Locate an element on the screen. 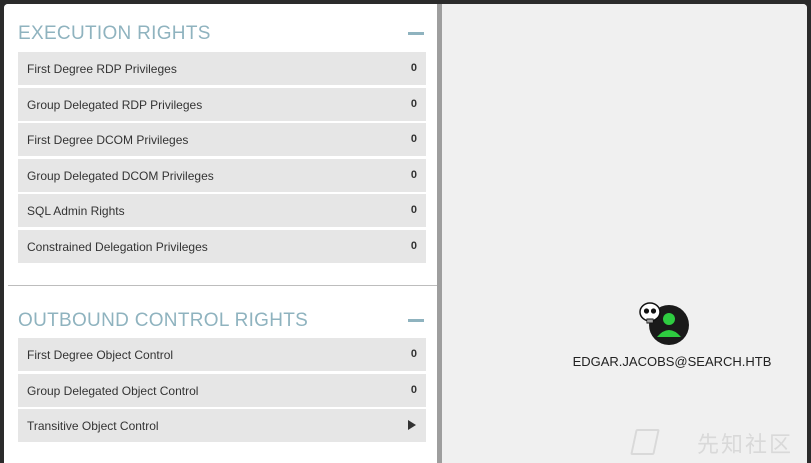 This screenshot has height=463, width=811. row-label: Group Delegated RDP Privileges is located at coordinates (115, 104).